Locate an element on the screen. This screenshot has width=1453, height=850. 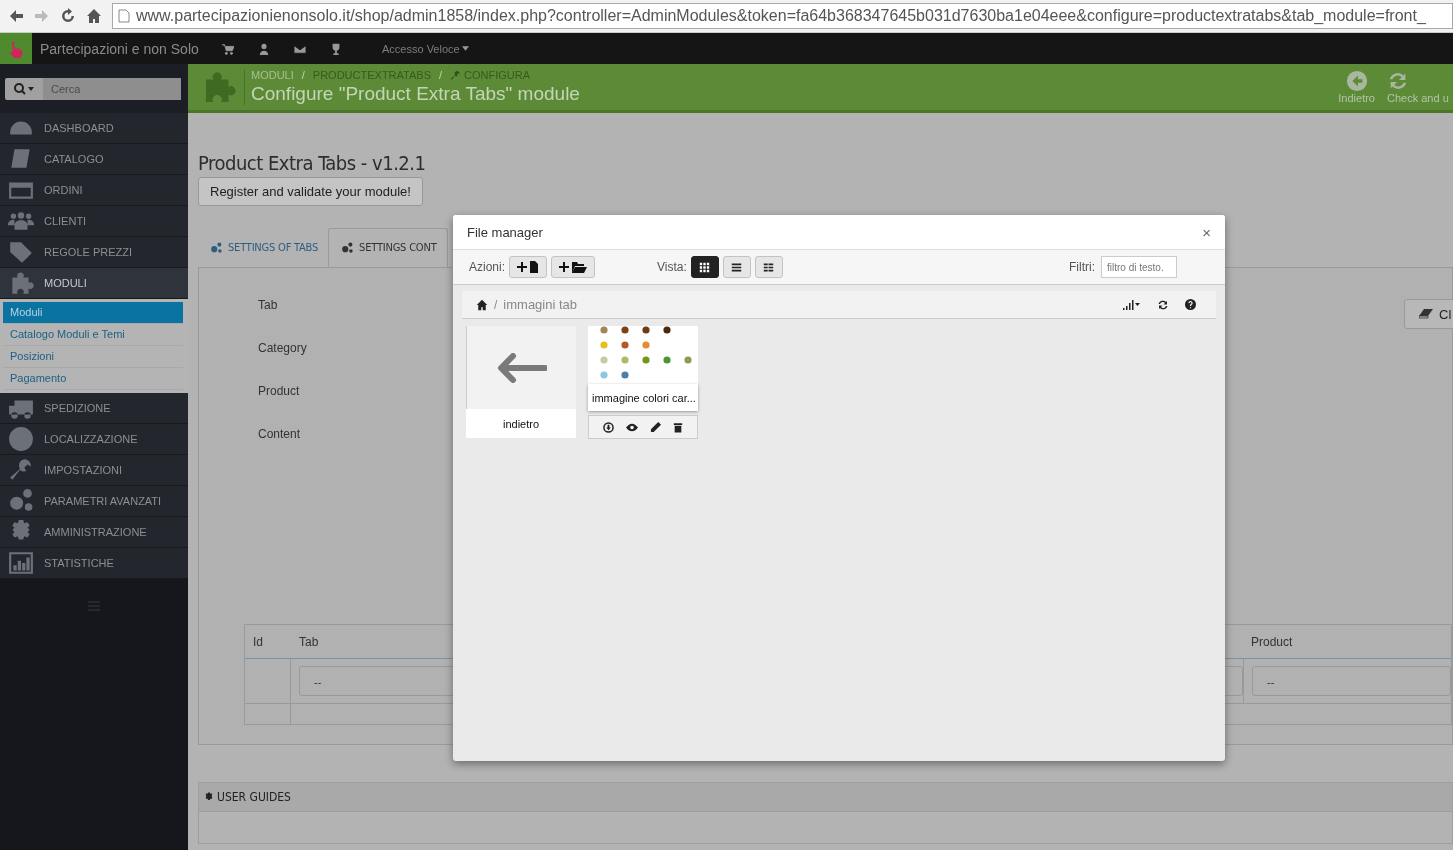
folder-path: immagini tab is located at coordinates (540, 304).